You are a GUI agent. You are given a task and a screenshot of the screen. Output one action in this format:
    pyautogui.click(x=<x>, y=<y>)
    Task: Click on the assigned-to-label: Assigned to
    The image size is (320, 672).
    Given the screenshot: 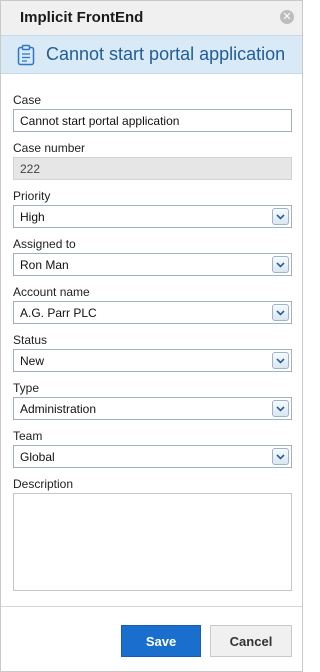 What is the action you would take?
    pyautogui.click(x=44, y=244)
    